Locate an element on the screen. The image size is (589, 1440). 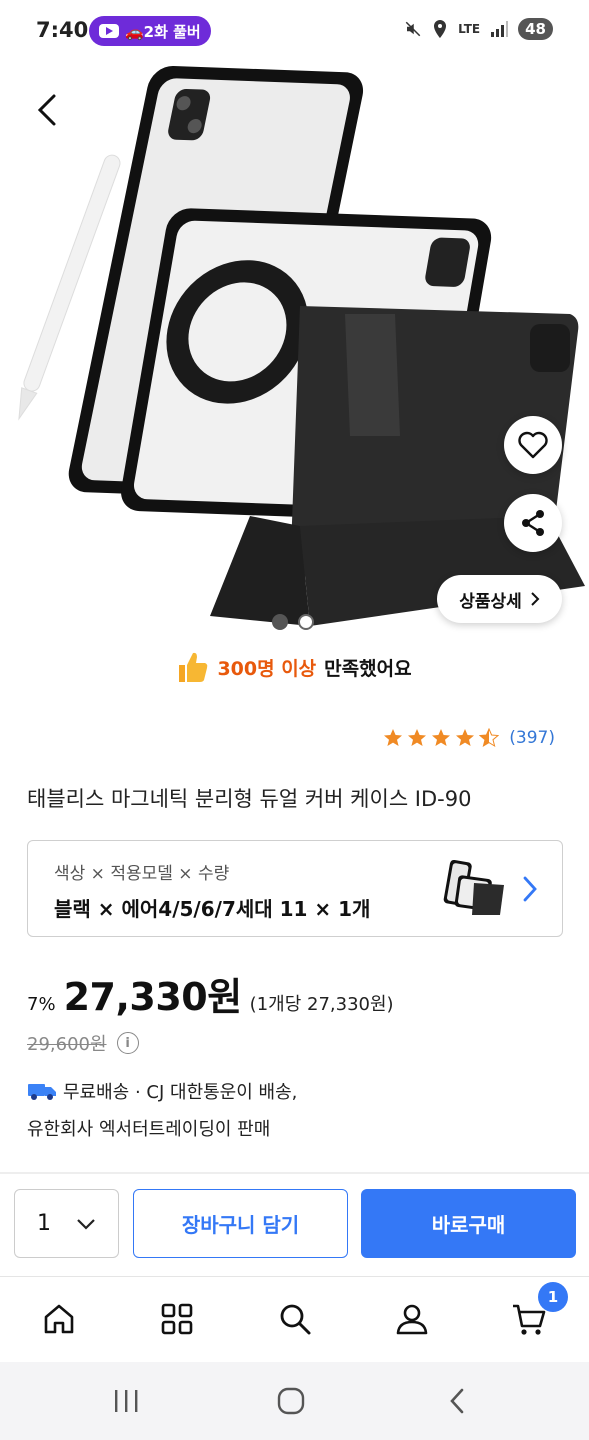
back-button is located at coordinates (50, 110).